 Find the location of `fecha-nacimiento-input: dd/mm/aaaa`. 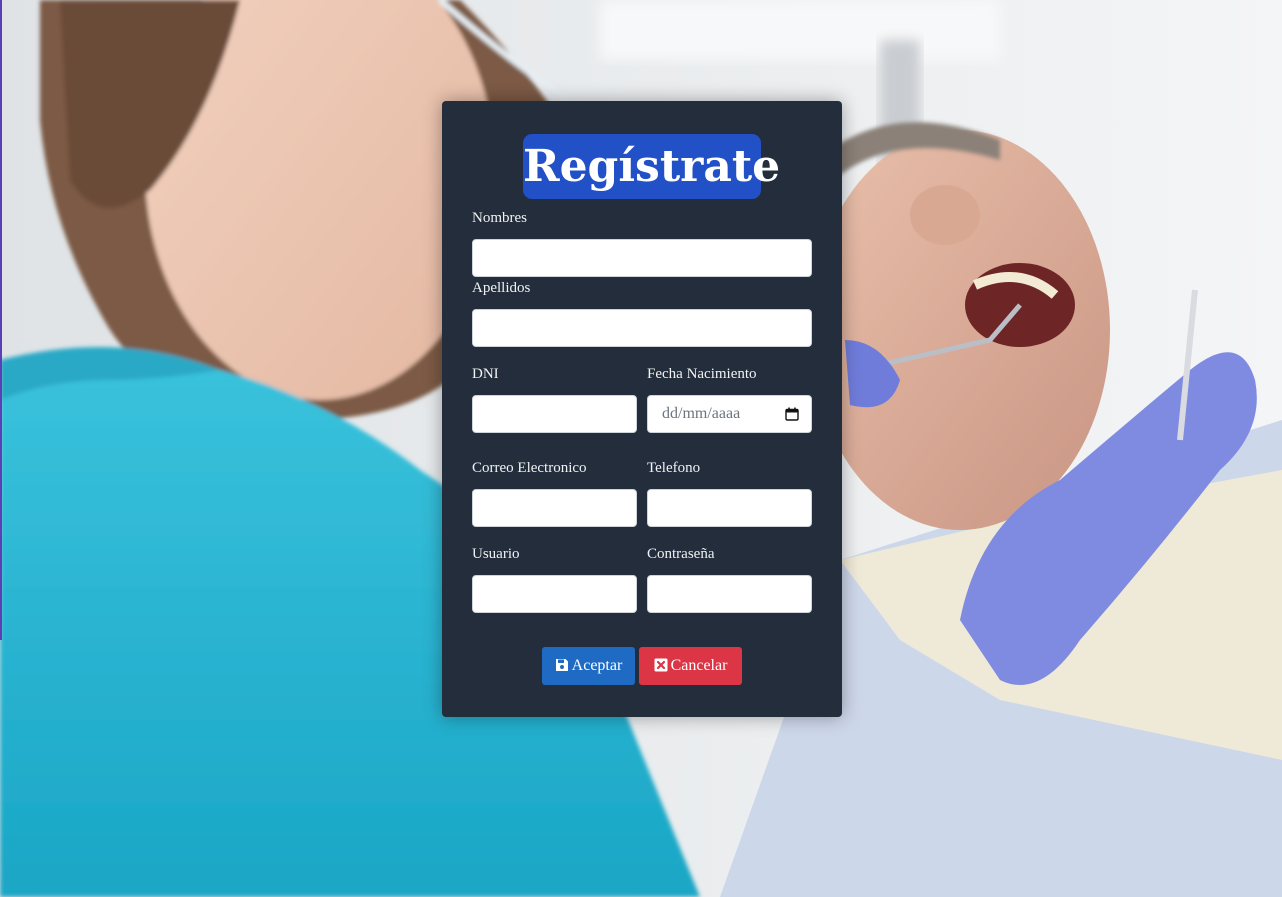

fecha-nacimiento-input: dd/mm/aaaa is located at coordinates (729, 414).